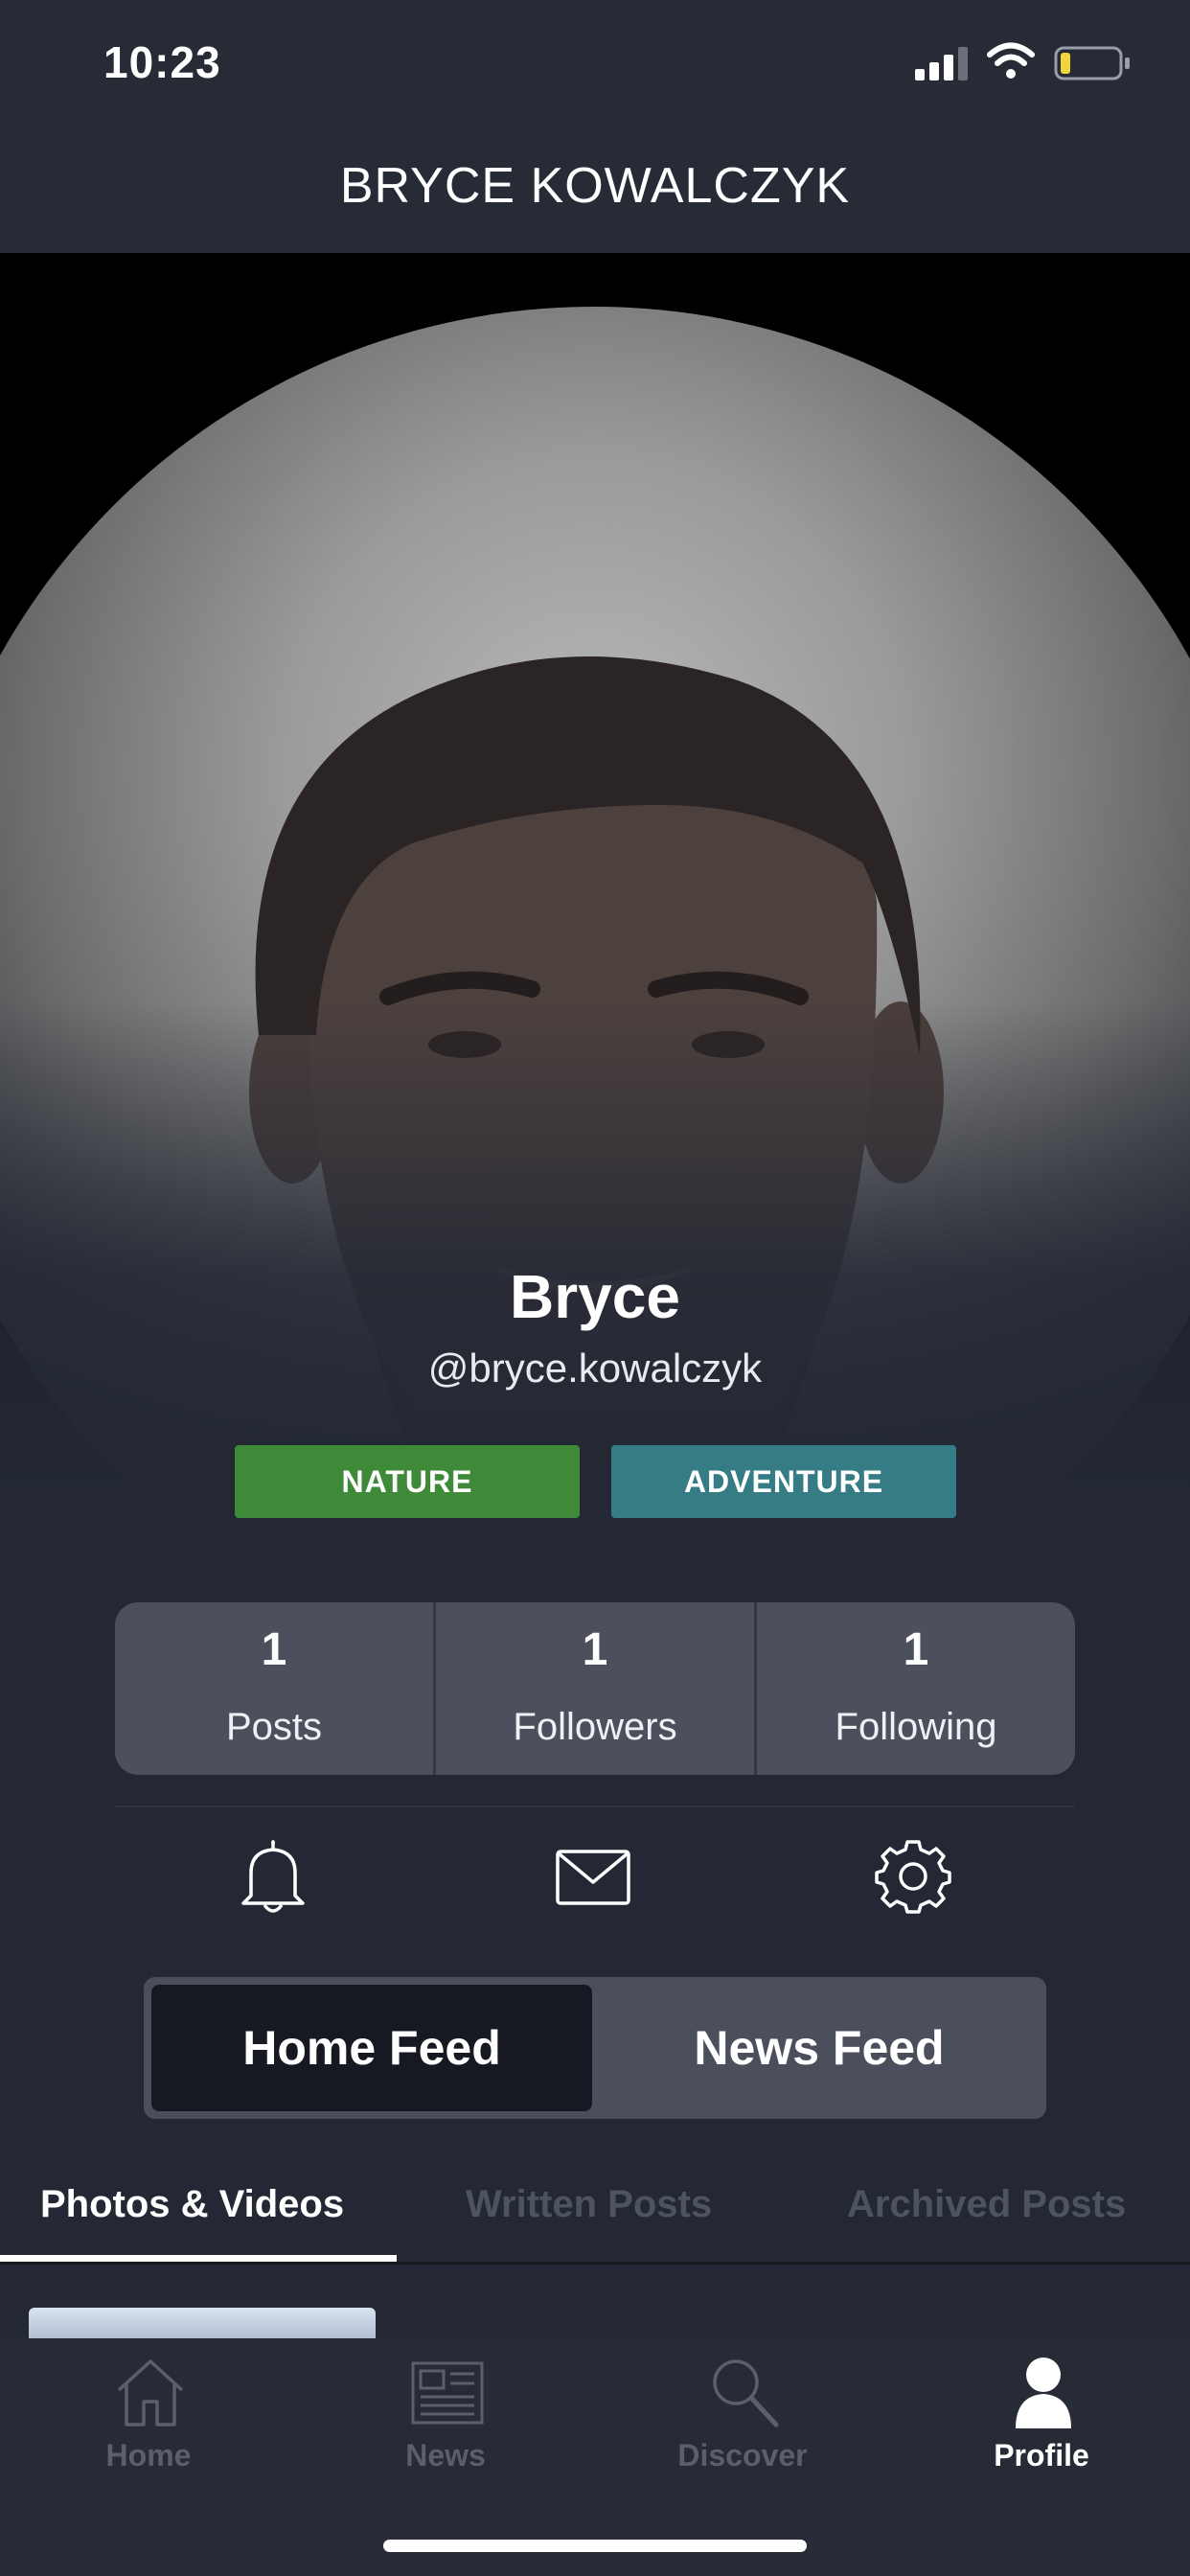 This screenshot has height=2576, width=1190. Describe the element at coordinates (913, 1876) in the screenshot. I see `gear-icon` at that location.